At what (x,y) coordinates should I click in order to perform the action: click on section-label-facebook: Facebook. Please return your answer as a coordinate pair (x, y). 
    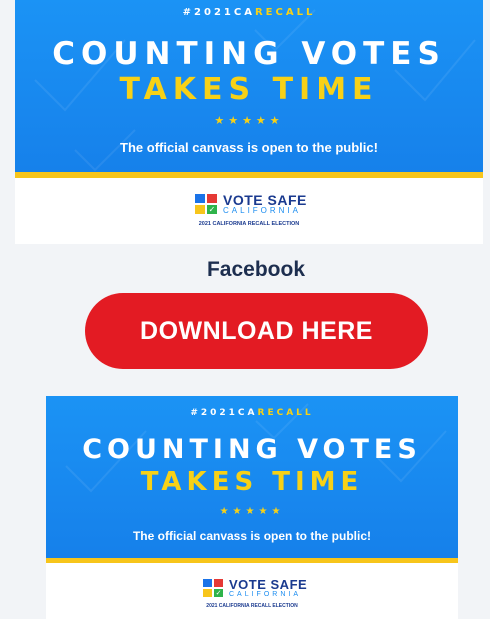
    Looking at the image, I should click on (256, 269).